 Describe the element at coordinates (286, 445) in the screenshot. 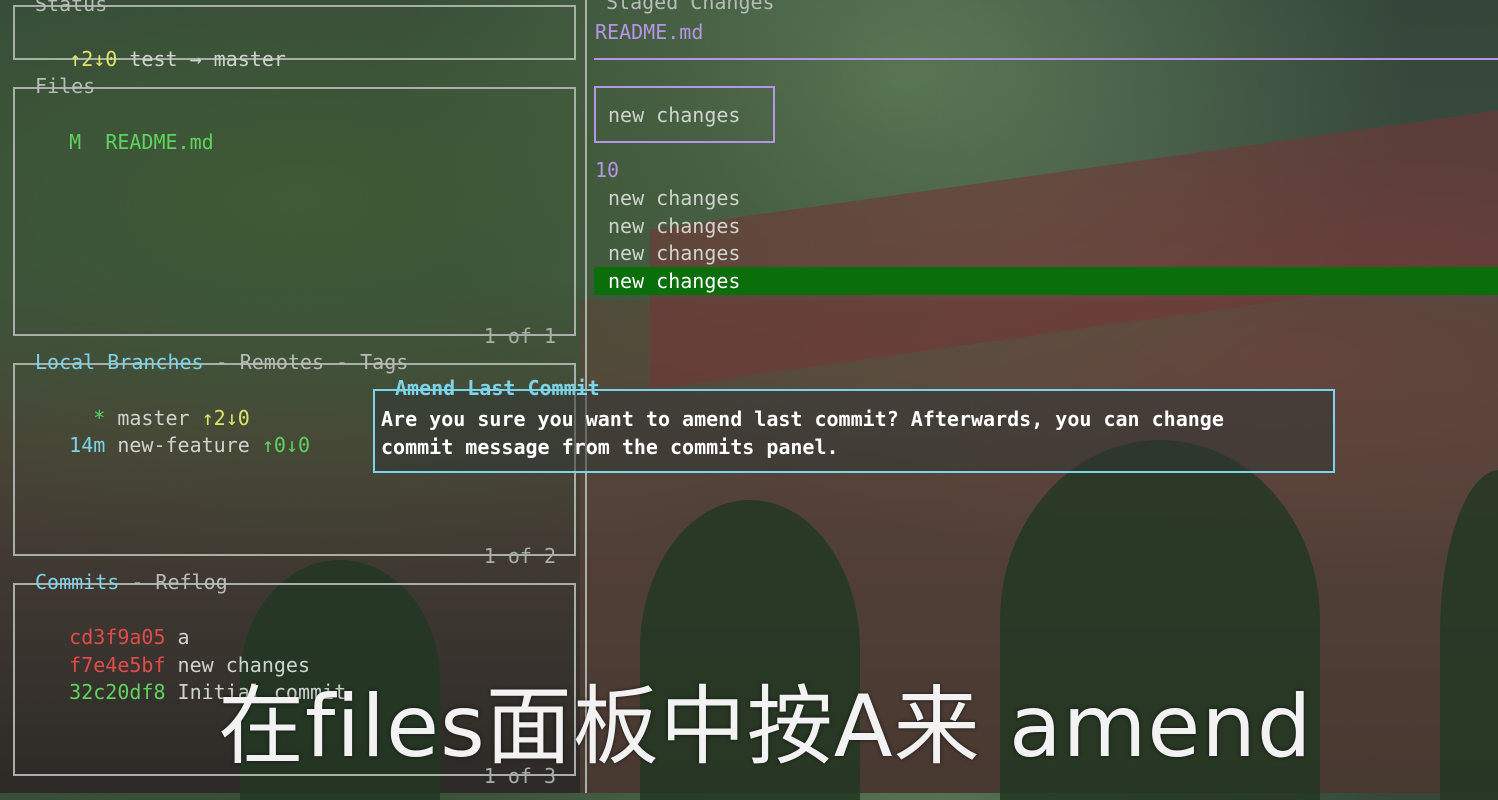

I see `branch-sync: ↑0↓0` at that location.